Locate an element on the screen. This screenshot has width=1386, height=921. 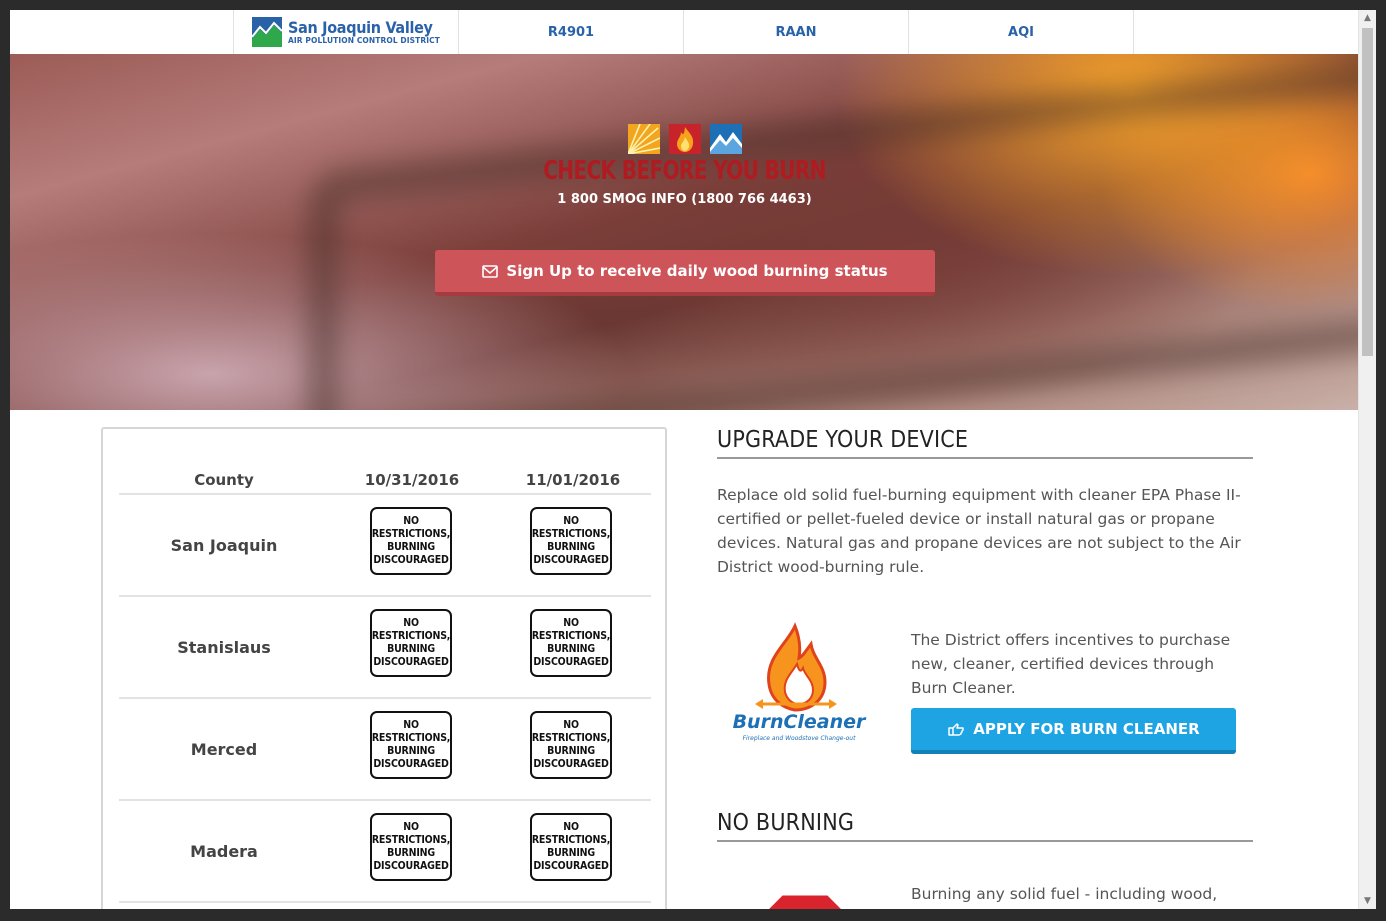
no-burning-heading: NO BURNING is located at coordinates (985, 826).